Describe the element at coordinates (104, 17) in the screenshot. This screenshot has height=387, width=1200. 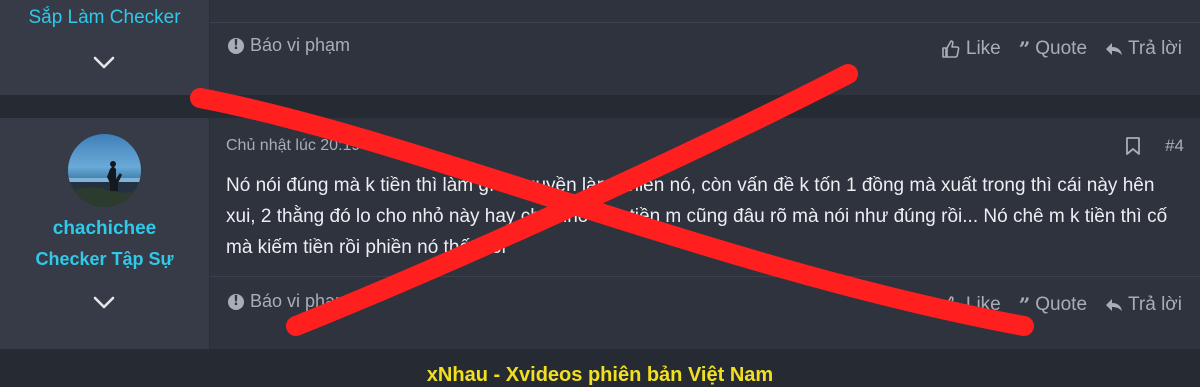
I see `user-title: Sắp Làm Checker` at that location.